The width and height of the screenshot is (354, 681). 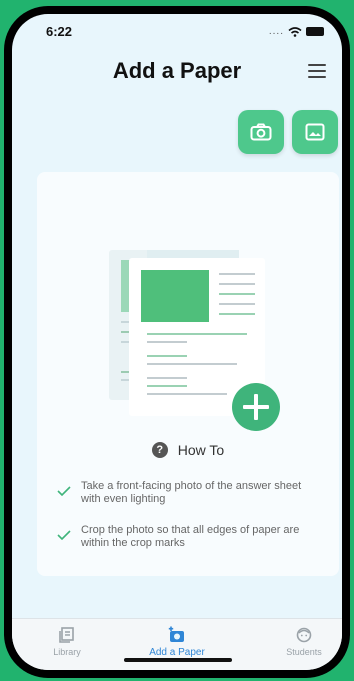 I want to click on tab-label: Add a Paper, so click(x=177, y=652).